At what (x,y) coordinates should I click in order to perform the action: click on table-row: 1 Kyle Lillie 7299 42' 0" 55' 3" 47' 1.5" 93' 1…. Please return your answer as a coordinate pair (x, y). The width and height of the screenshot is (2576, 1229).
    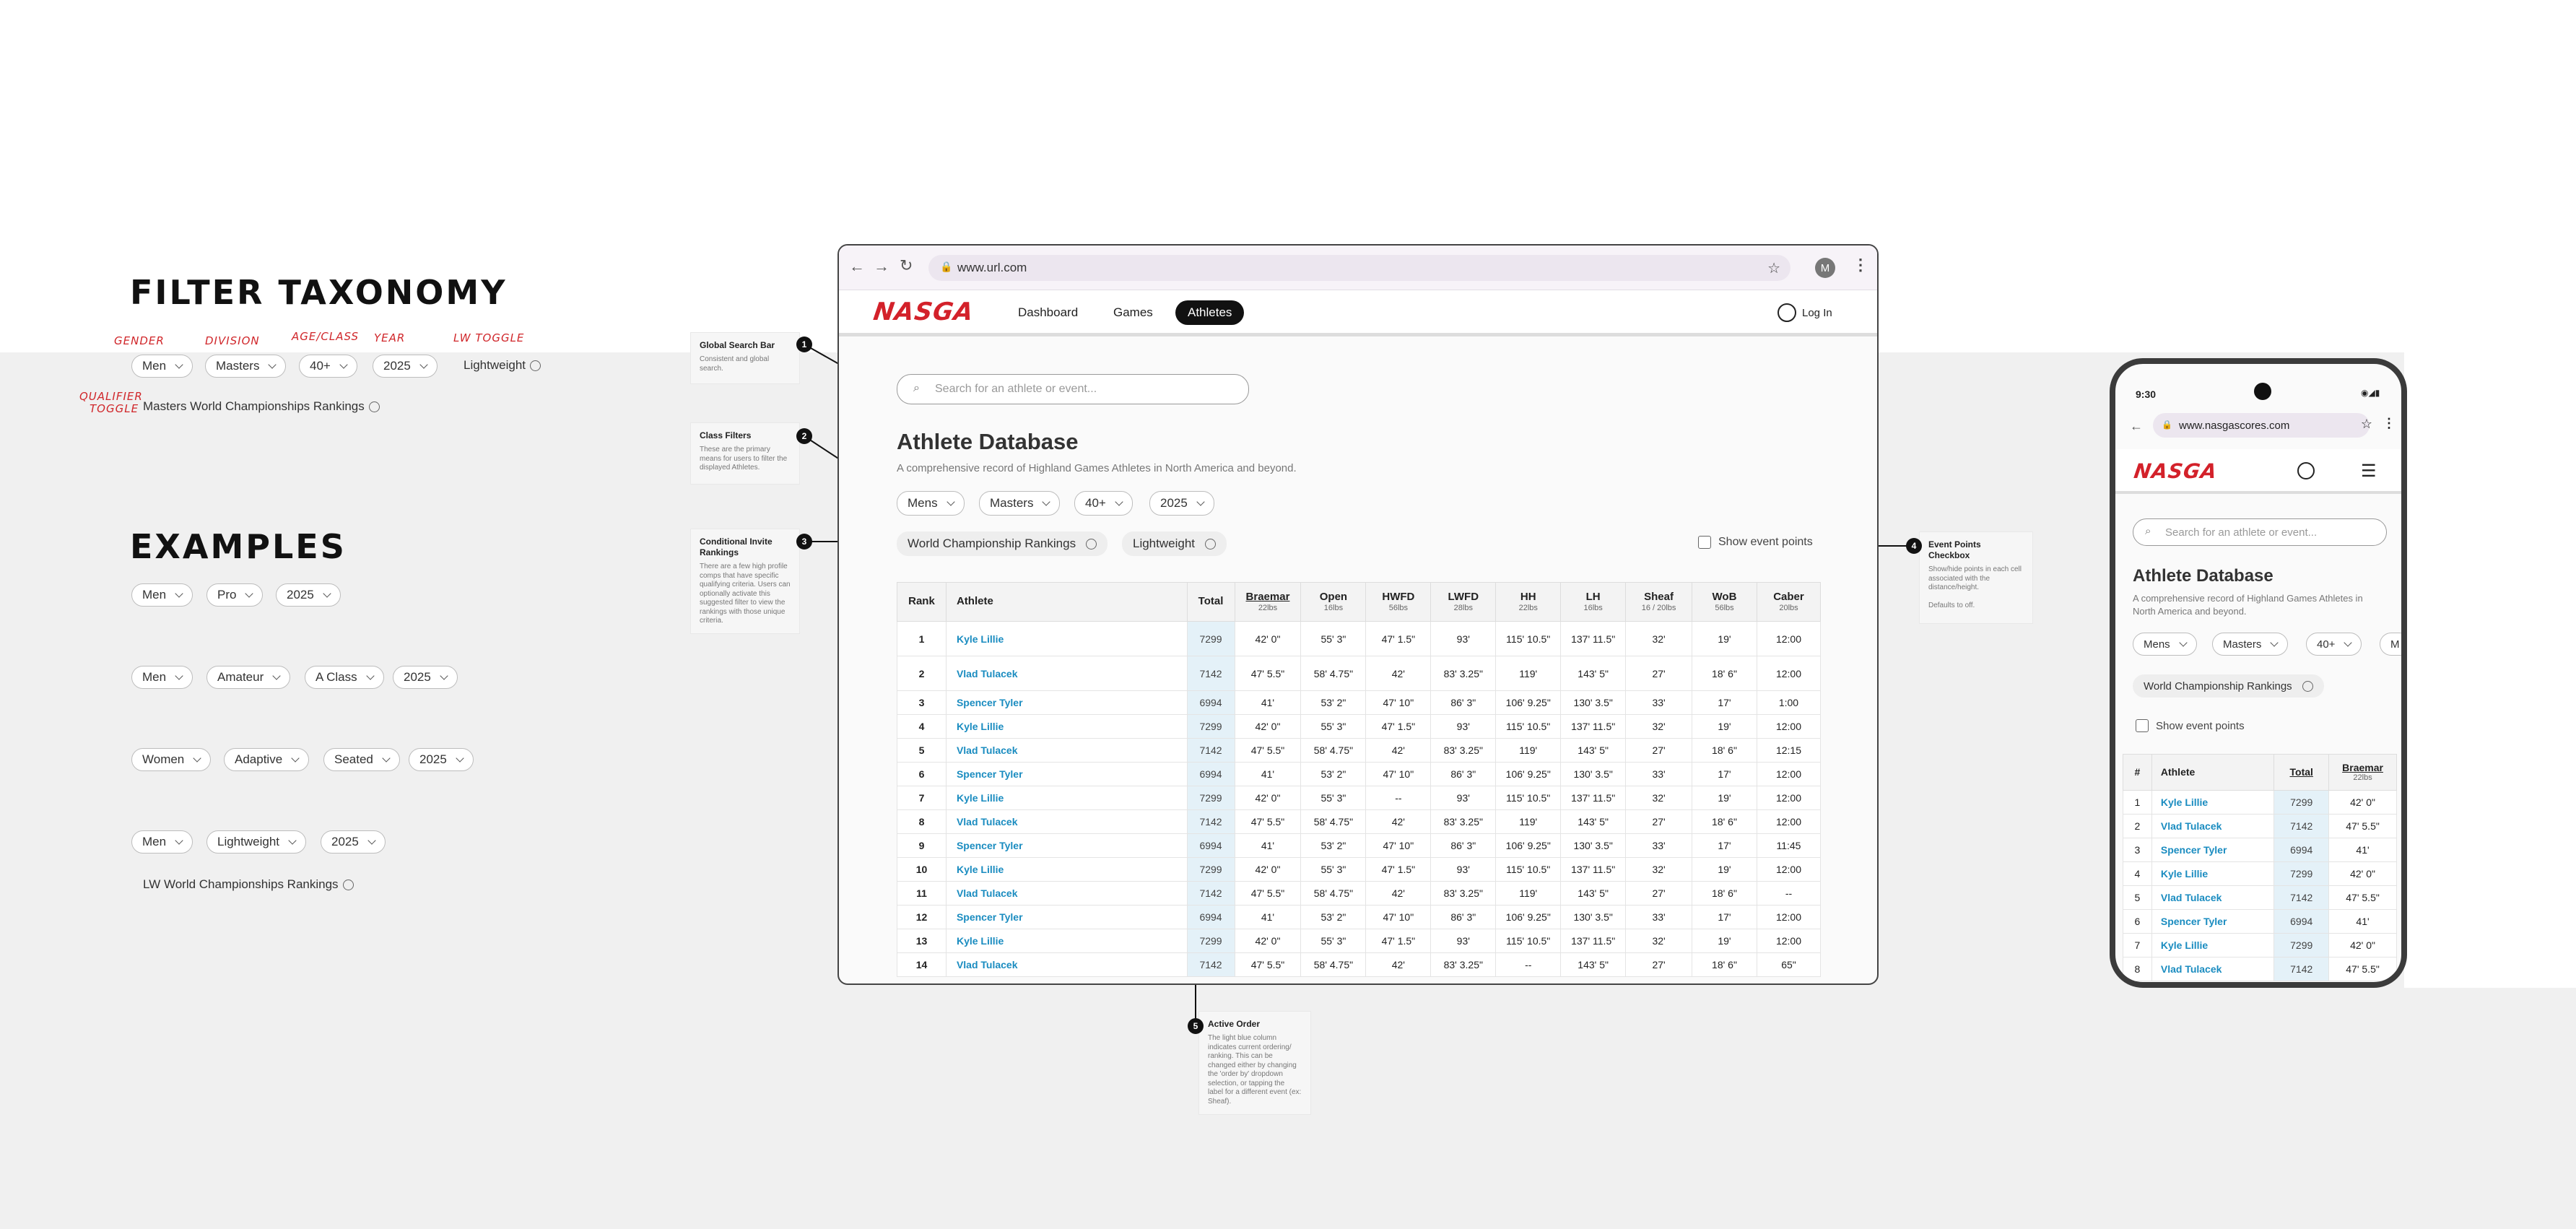
    Looking at the image, I should click on (1359, 638).